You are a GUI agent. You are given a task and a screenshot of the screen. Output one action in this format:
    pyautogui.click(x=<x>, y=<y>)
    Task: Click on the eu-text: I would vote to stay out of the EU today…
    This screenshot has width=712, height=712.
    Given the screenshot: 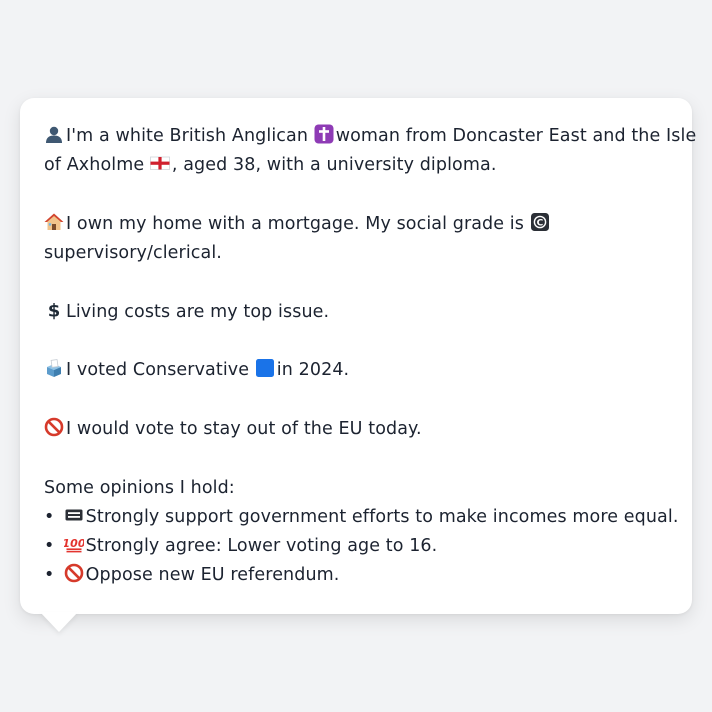 What is the action you would take?
    pyautogui.click(x=244, y=428)
    